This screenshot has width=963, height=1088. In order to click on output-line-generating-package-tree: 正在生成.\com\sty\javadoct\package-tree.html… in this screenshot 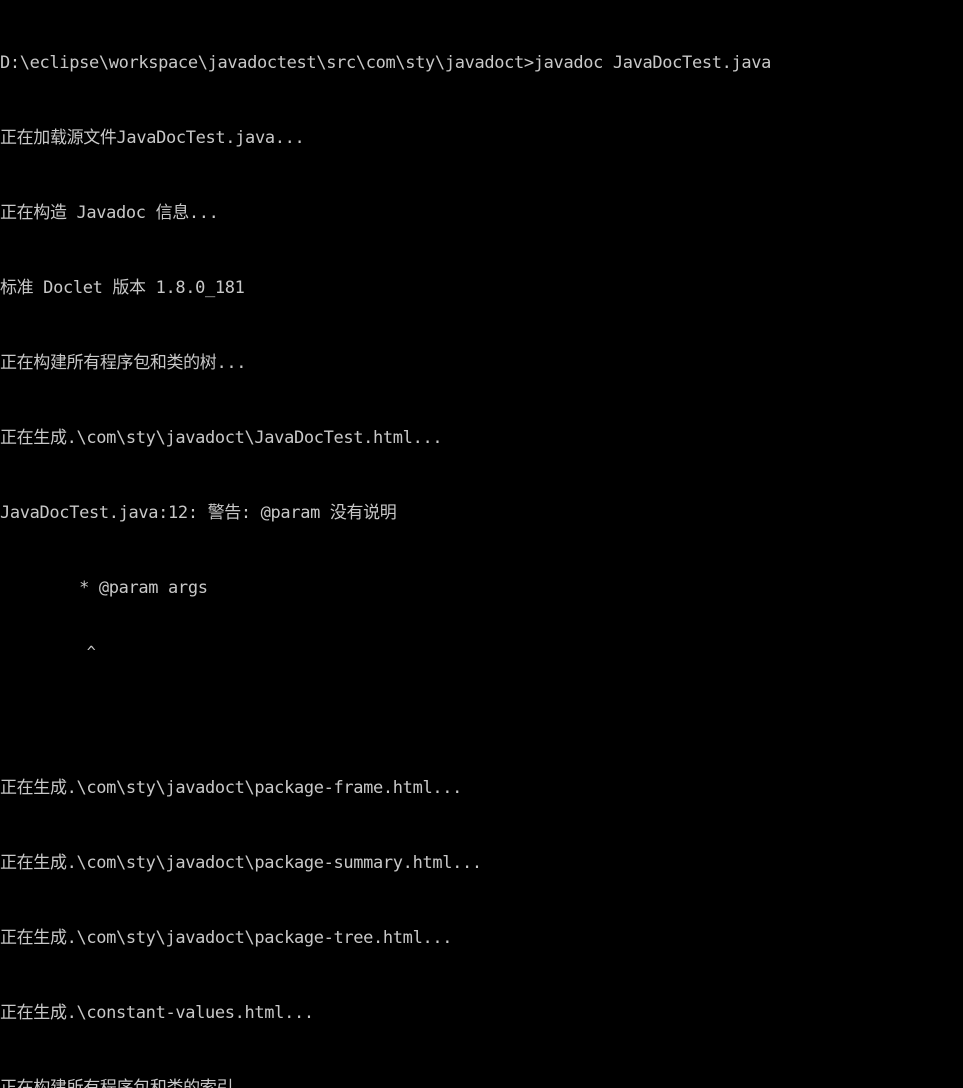, I will do `click(226, 938)`.